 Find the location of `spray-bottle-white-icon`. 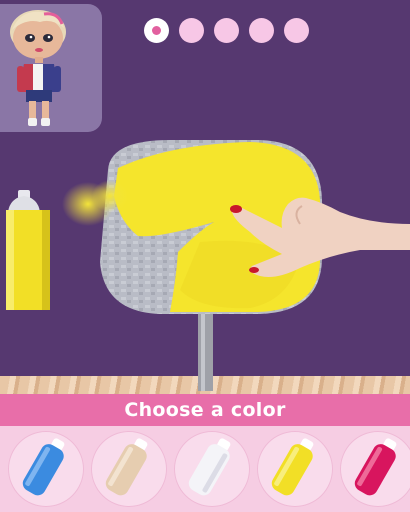

spray-bottle-white-icon is located at coordinates (209, 467).